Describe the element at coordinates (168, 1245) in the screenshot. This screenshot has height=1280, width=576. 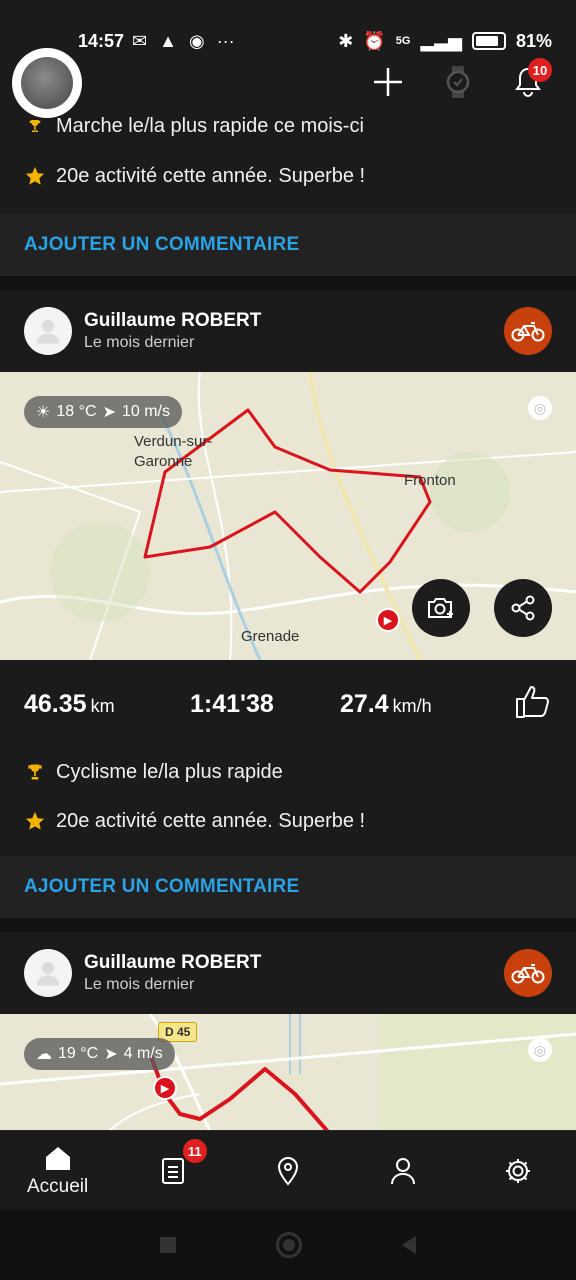
I see `recents-icon` at that location.